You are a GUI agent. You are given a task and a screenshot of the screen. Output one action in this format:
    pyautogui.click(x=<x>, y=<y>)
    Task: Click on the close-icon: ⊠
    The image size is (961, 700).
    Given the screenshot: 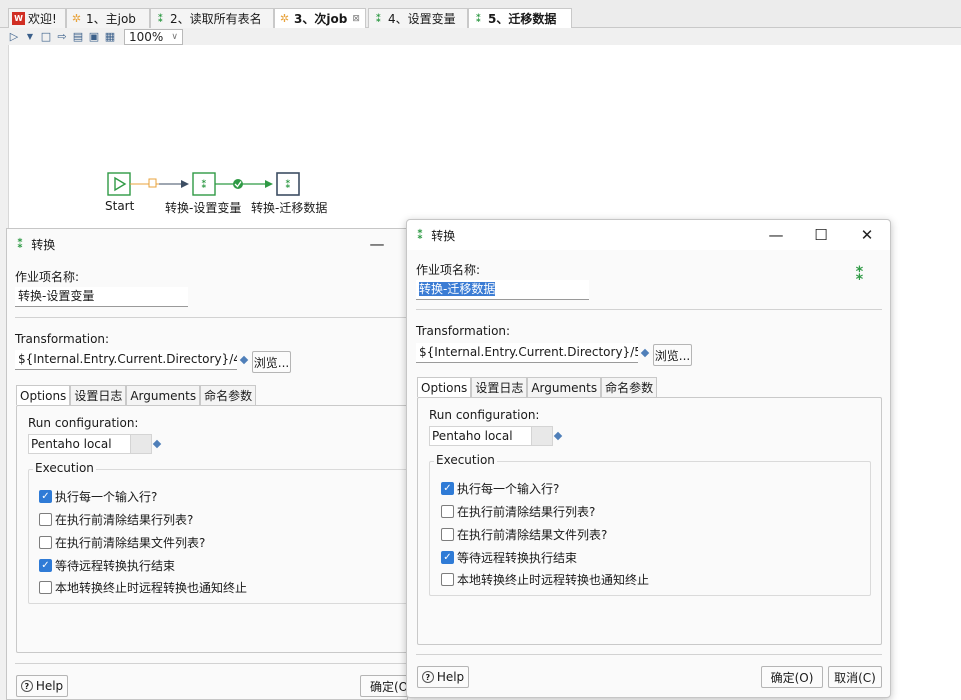 What is the action you would take?
    pyautogui.click(x=356, y=19)
    